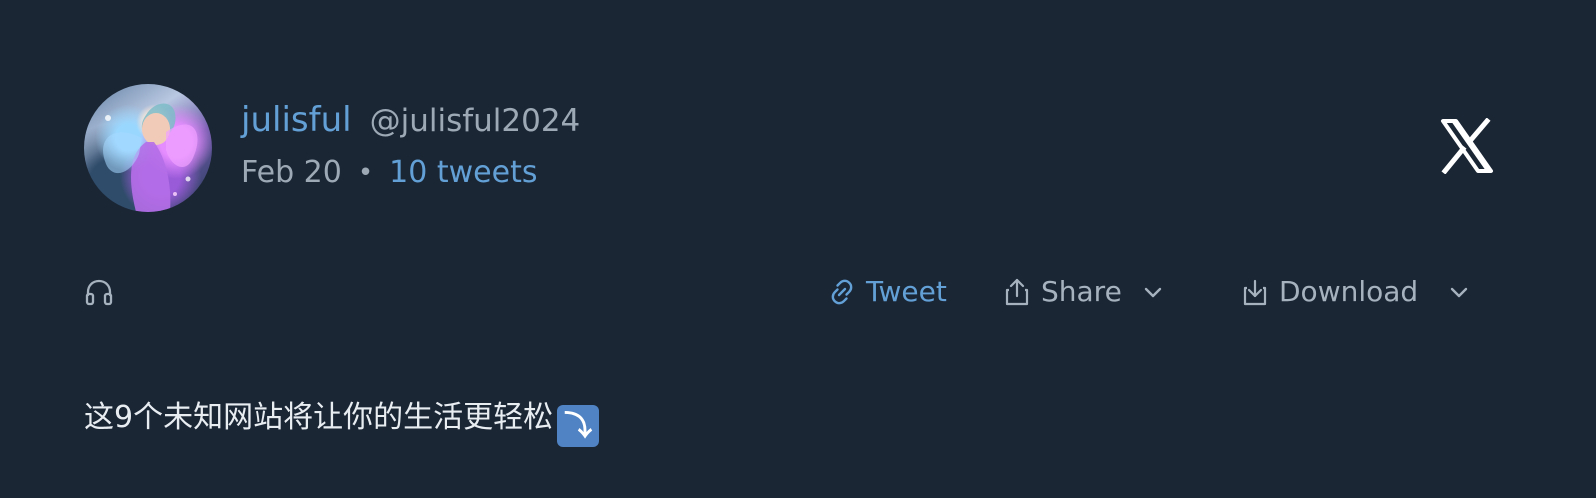 The image size is (1596, 498). Describe the element at coordinates (578, 426) in the screenshot. I see `arrow-down-emoji: ⤵` at that location.